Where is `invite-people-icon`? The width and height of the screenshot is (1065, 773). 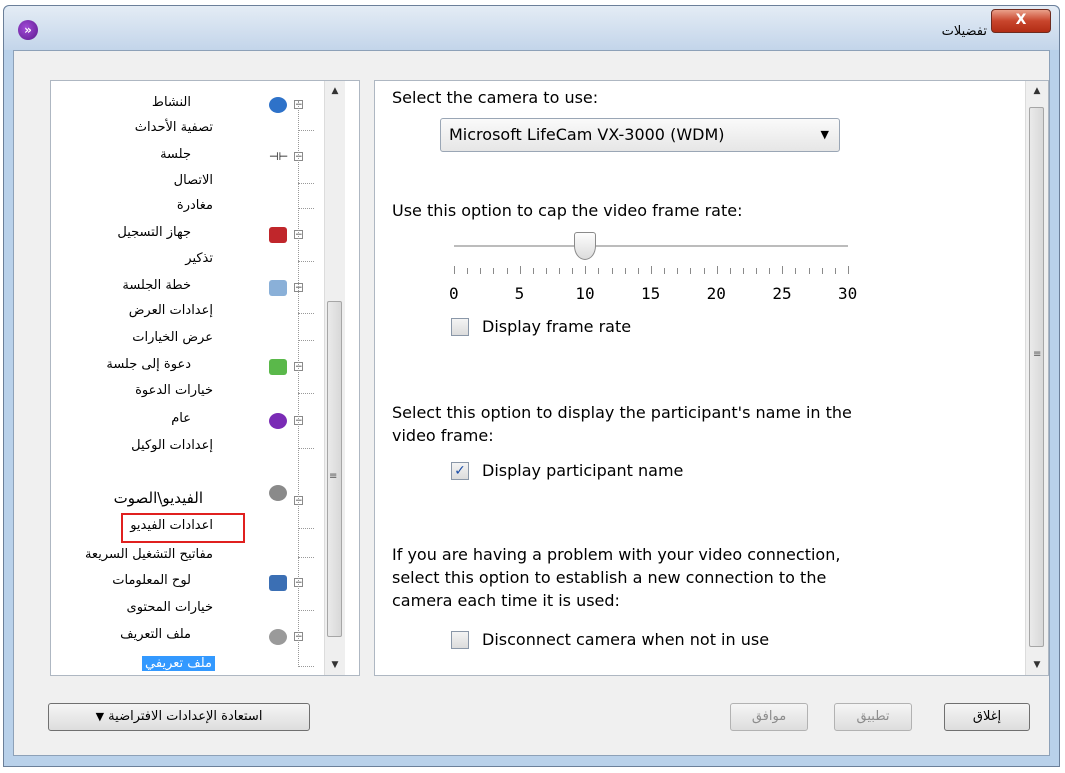
invite-people-icon is located at coordinates (278, 367).